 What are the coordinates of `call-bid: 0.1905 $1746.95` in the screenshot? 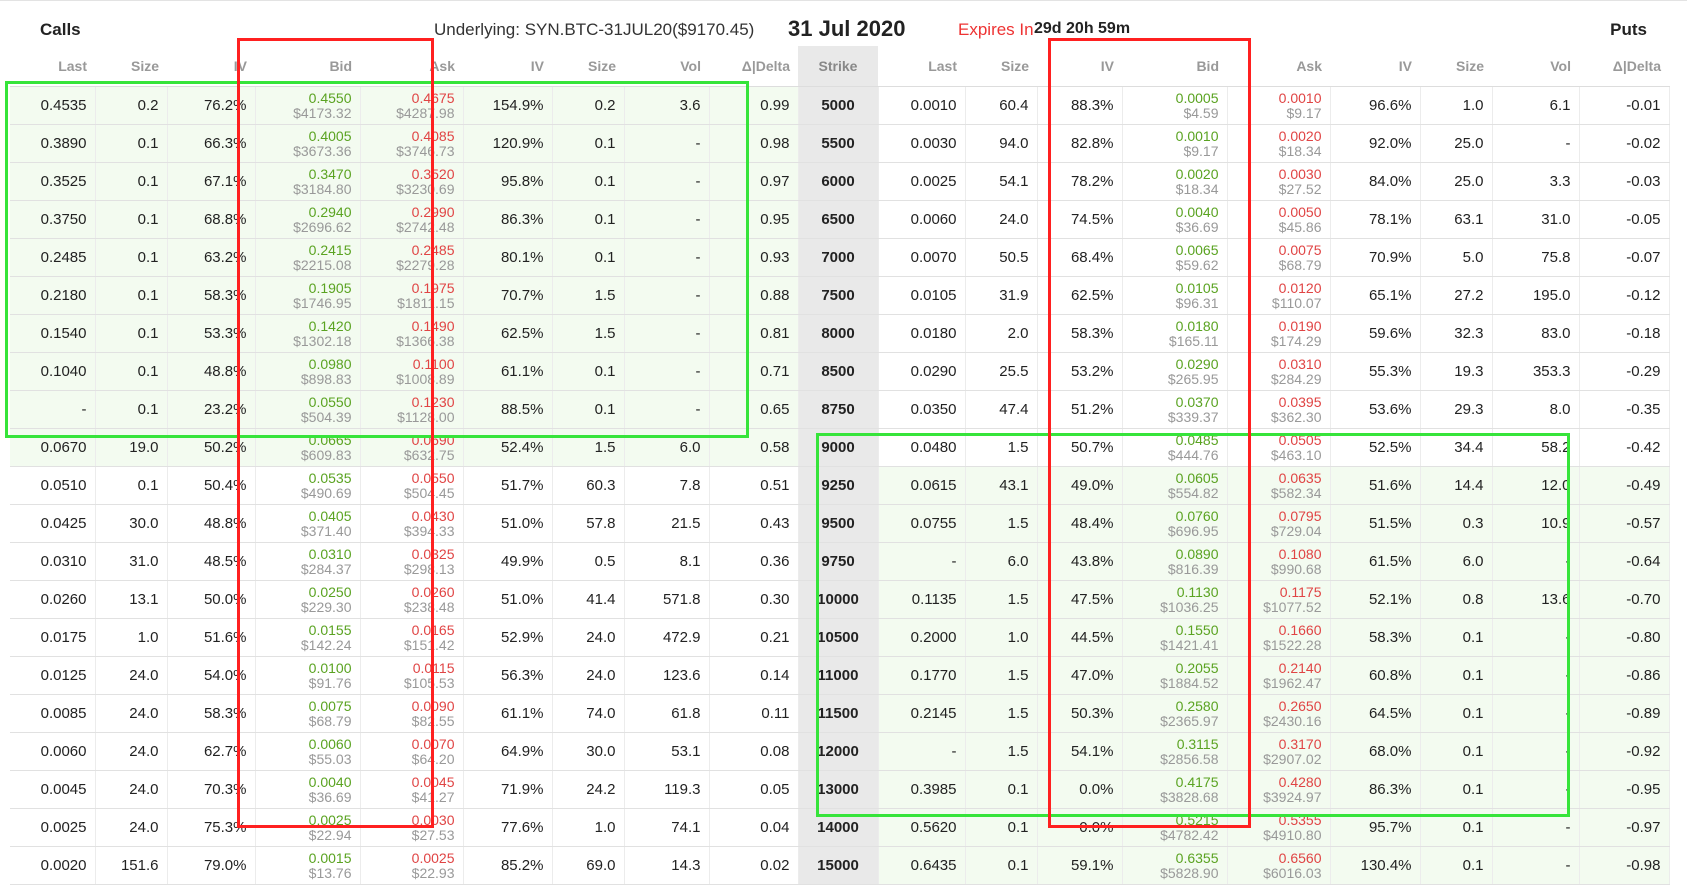 It's located at (308, 295).